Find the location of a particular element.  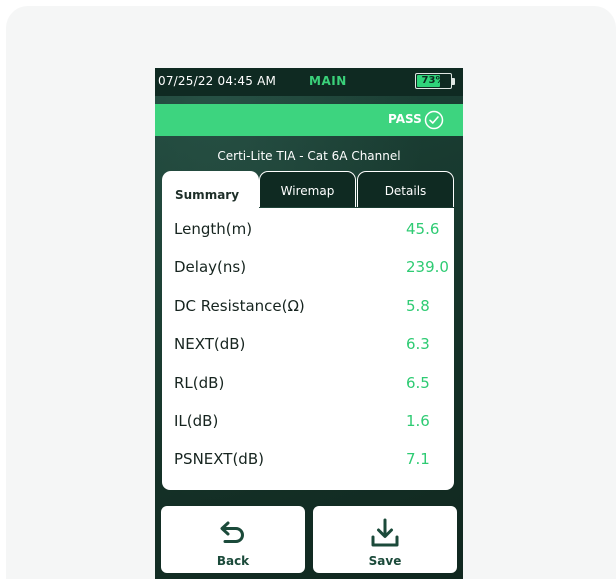

measurement-label: NEXT(dB) is located at coordinates (210, 344).